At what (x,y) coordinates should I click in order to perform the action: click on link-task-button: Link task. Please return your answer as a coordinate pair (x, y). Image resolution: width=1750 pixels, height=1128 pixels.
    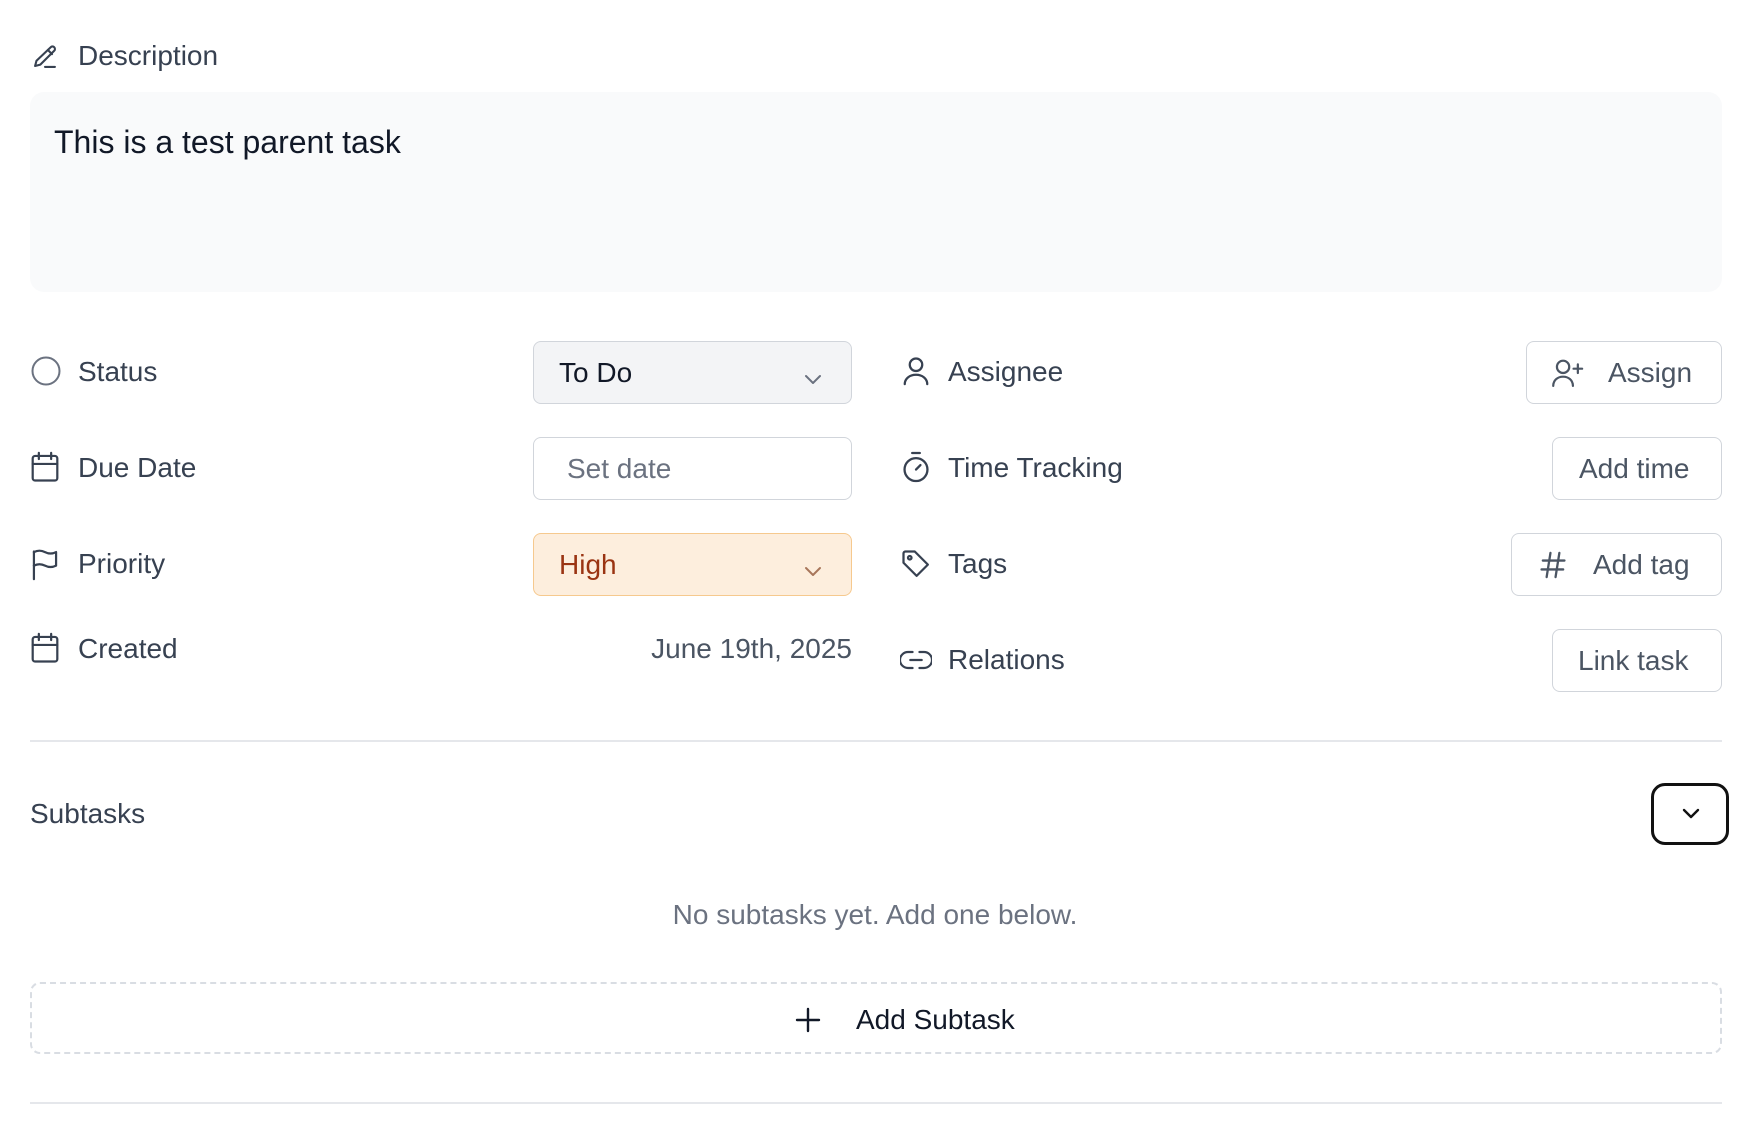
    Looking at the image, I should click on (1637, 660).